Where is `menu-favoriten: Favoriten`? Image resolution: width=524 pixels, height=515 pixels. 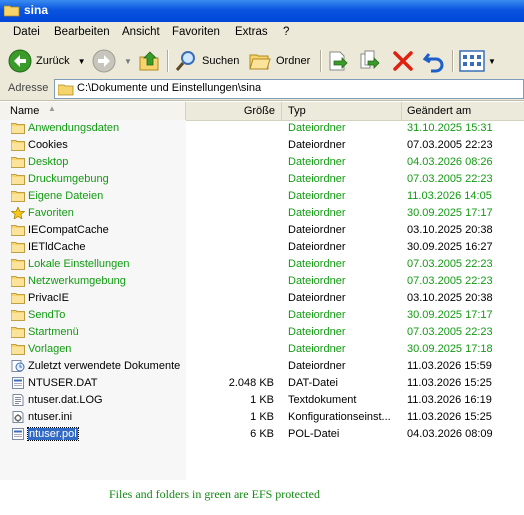 menu-favoriten: Favoriten is located at coordinates (196, 32).